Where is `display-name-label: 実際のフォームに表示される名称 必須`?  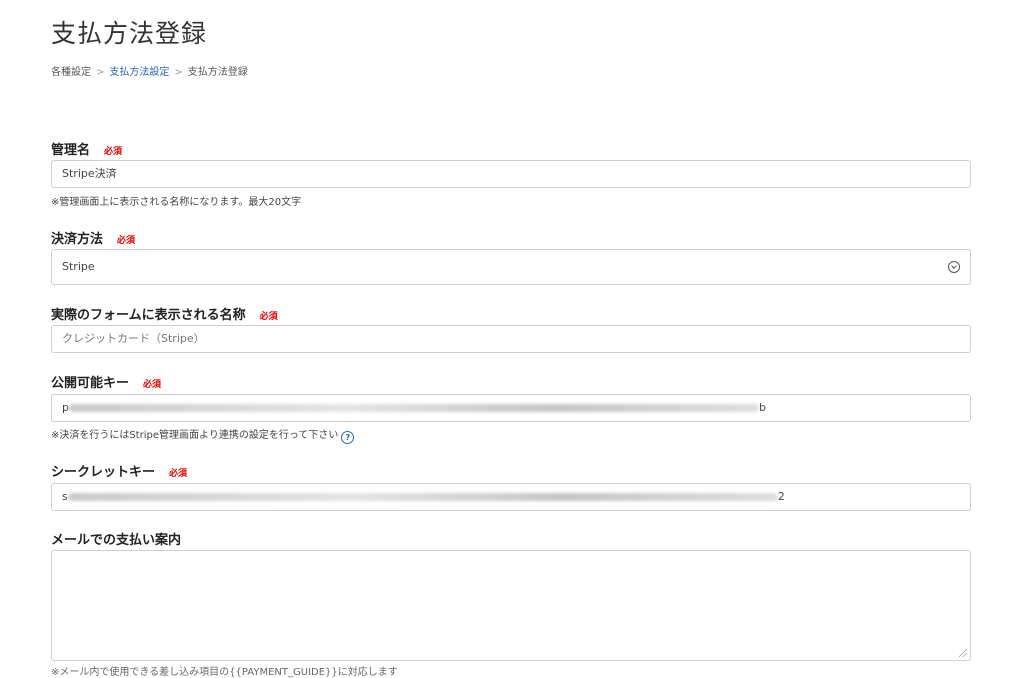
display-name-label: 実際のフォームに表示される名称 必須 is located at coordinates (164, 313).